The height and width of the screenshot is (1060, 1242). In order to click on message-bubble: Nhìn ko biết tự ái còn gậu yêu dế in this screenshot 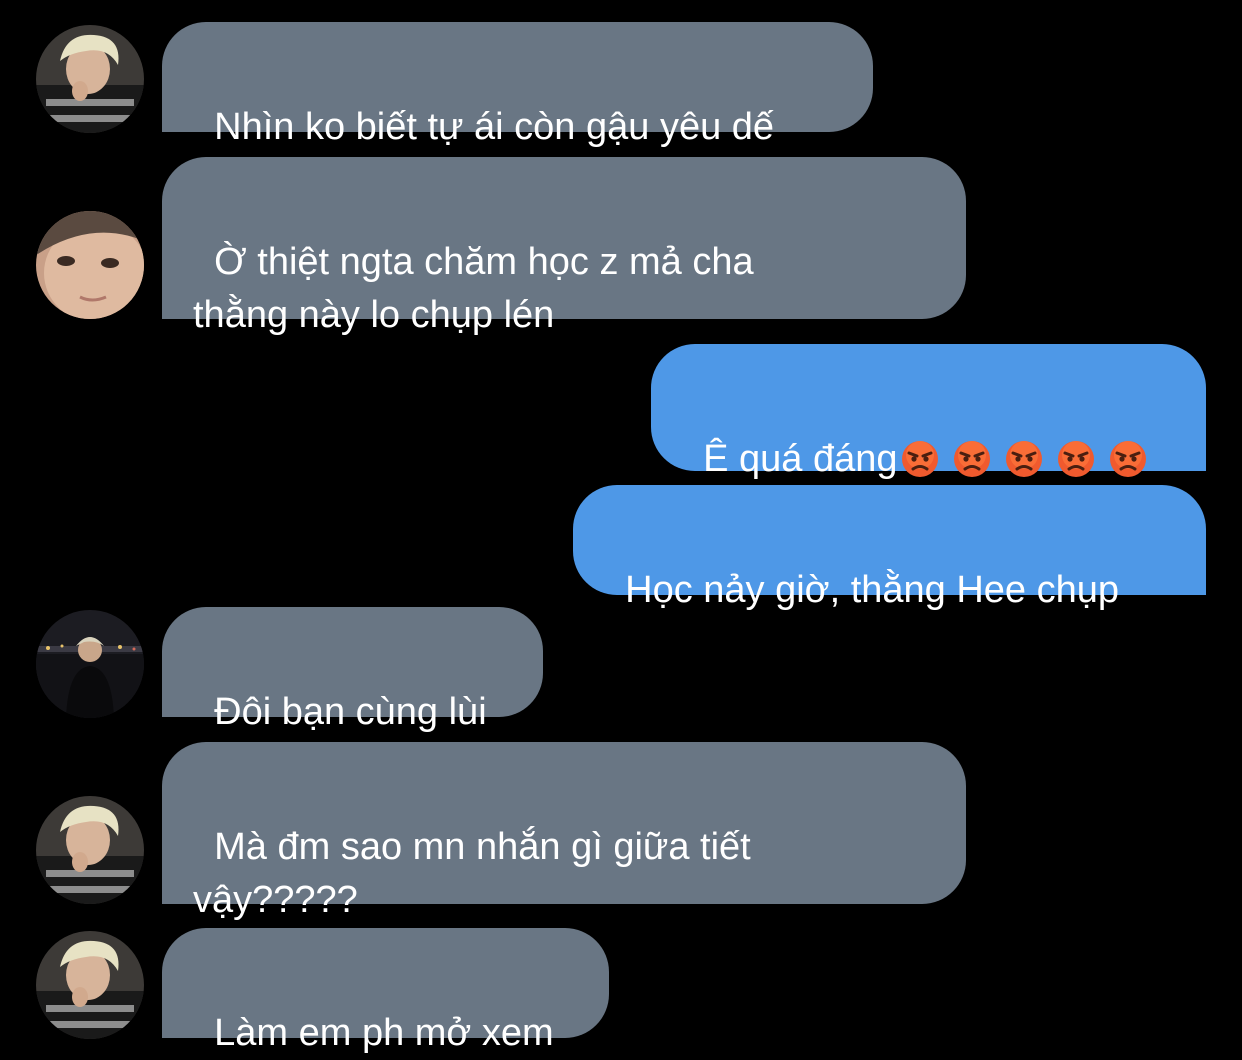, I will do `click(517, 85)`.